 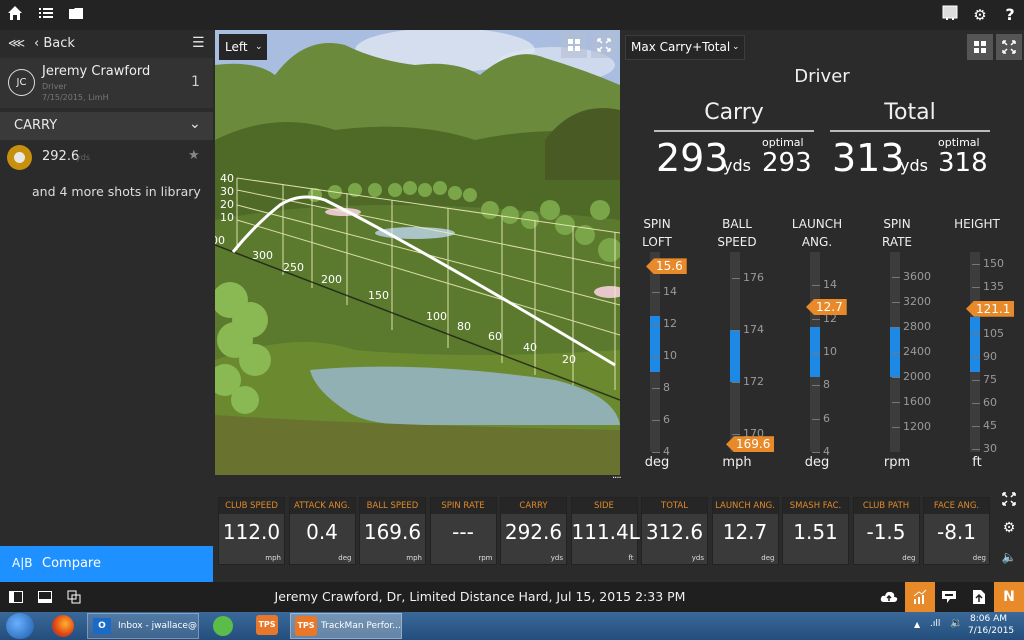 I want to click on gauge-tick-label: 150, so click(x=993, y=264).